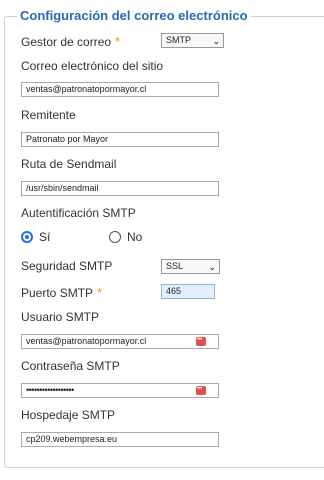 This screenshot has width=324, height=480. Describe the element at coordinates (134, 237) in the screenshot. I see `smtp-auth-no-label: No` at that location.